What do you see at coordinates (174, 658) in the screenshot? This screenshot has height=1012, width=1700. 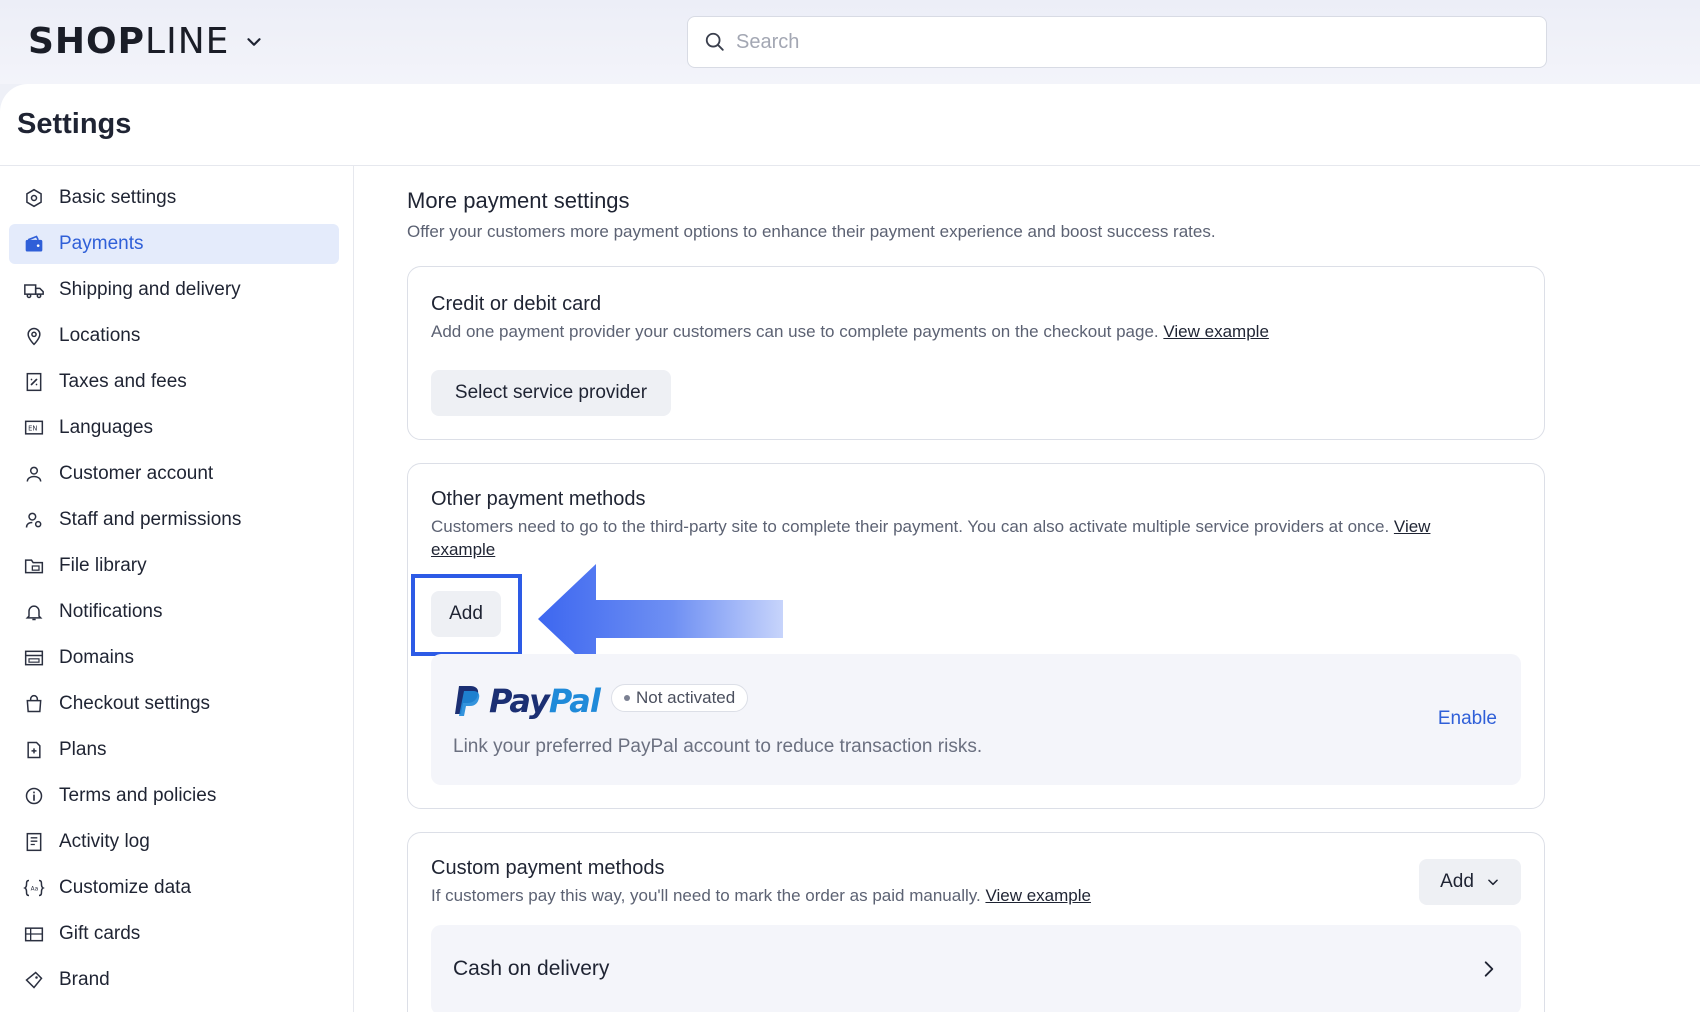 I see `sidebar-item-domains: Domains` at bounding box center [174, 658].